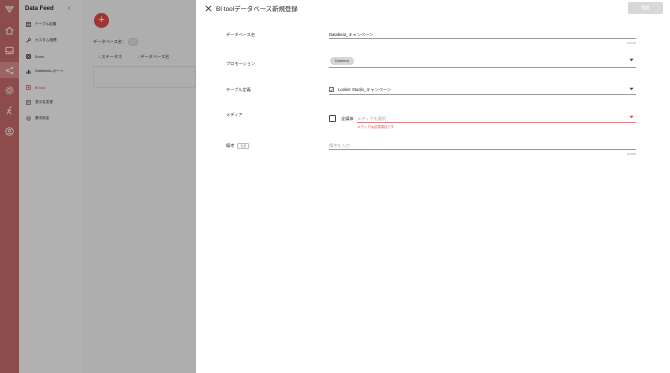 The width and height of the screenshot is (670, 373). What do you see at coordinates (241, 34) in the screenshot?
I see `database-name-label: データベース名` at bounding box center [241, 34].